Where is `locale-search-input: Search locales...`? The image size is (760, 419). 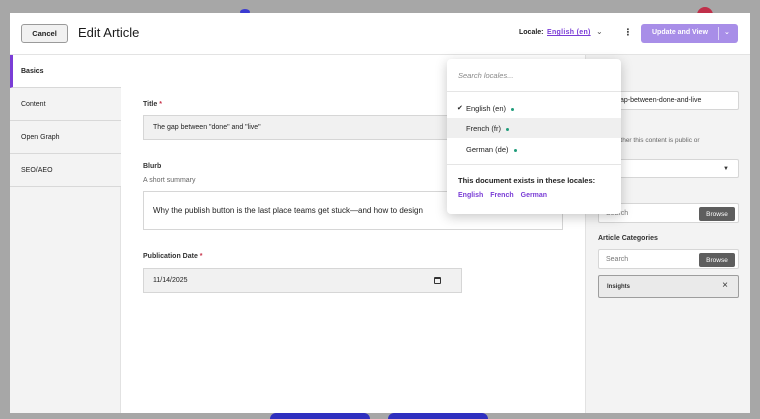
locale-search-input: Search locales... is located at coordinates (534, 75).